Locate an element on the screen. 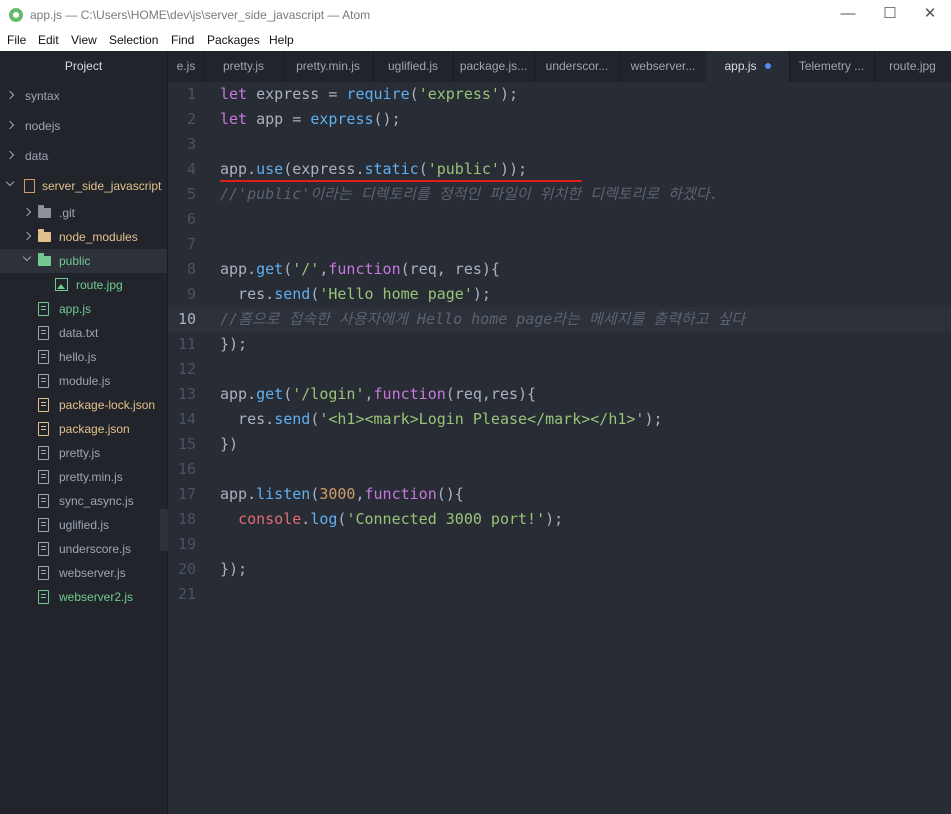 The image size is (951, 814). code-line: 4 app.use(express.static('public')); is located at coordinates (559, 169).